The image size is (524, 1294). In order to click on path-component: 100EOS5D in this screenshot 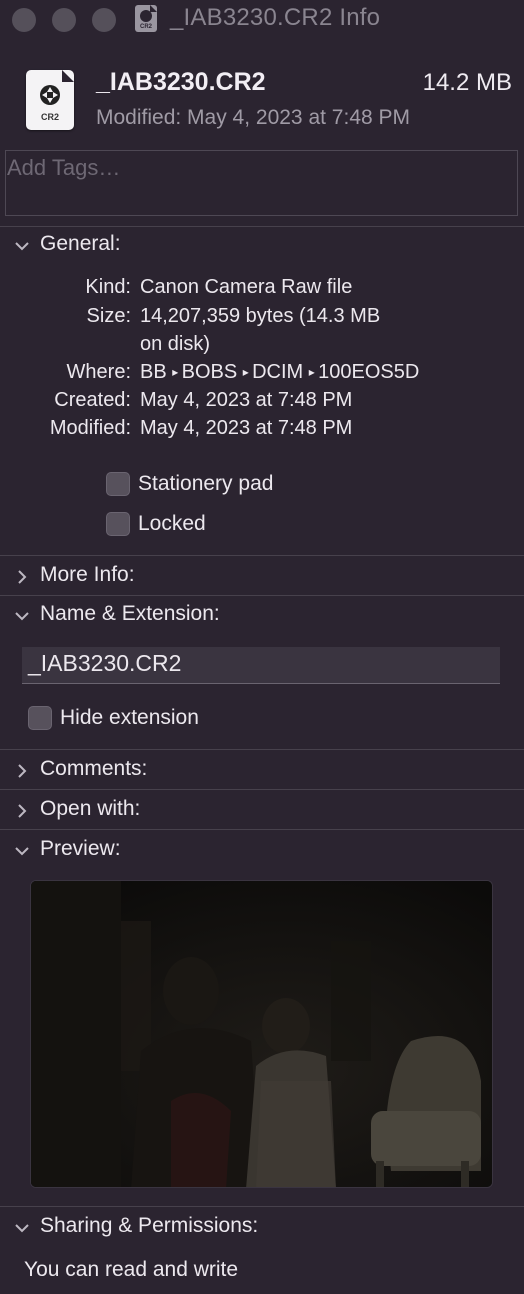, I will do `click(369, 372)`.